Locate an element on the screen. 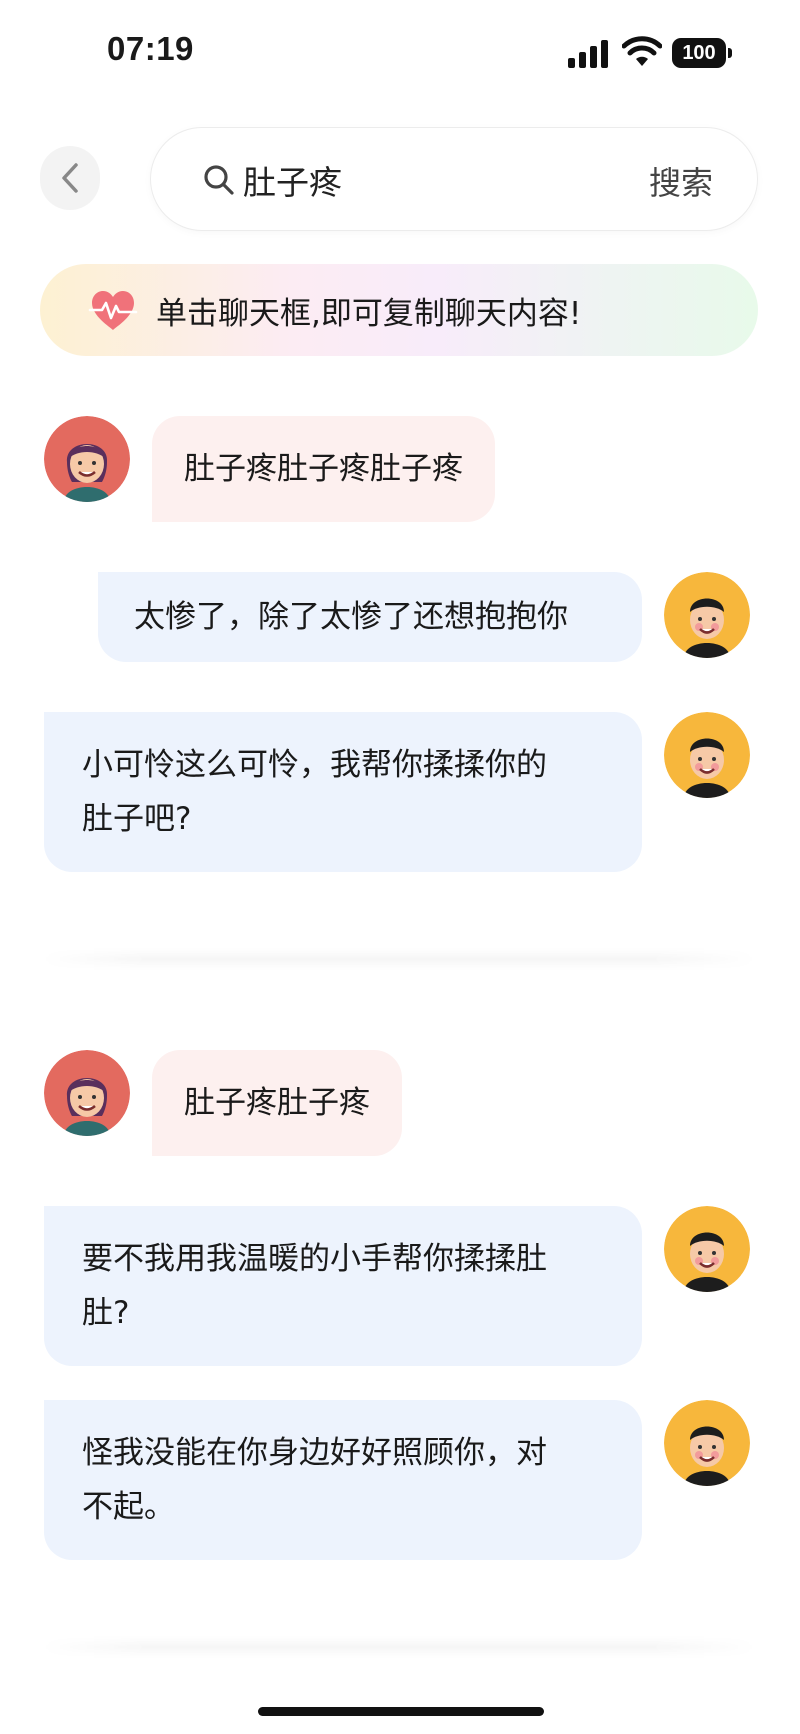 The width and height of the screenshot is (800, 1734). message-text-line: 怪我没能在你身边好好照顾你，对 is located at coordinates (314, 1453).